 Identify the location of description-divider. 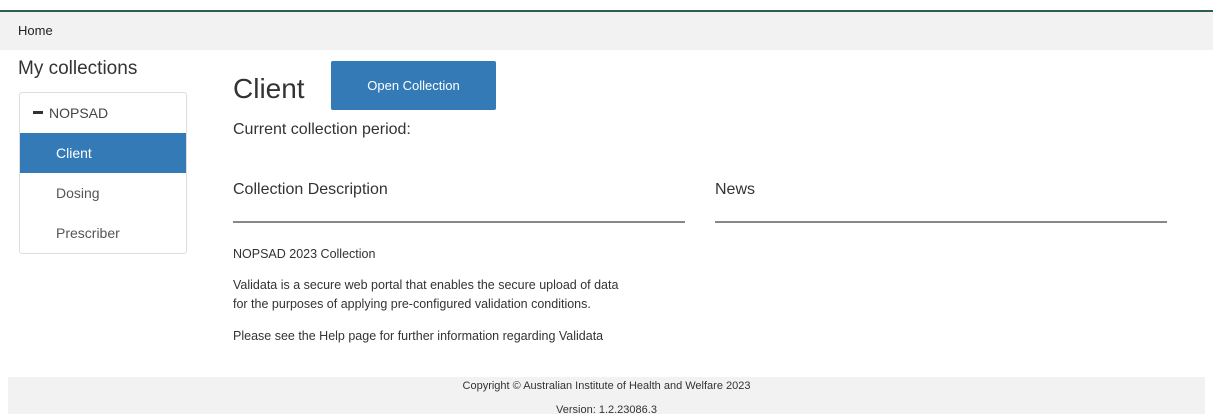
(459, 222).